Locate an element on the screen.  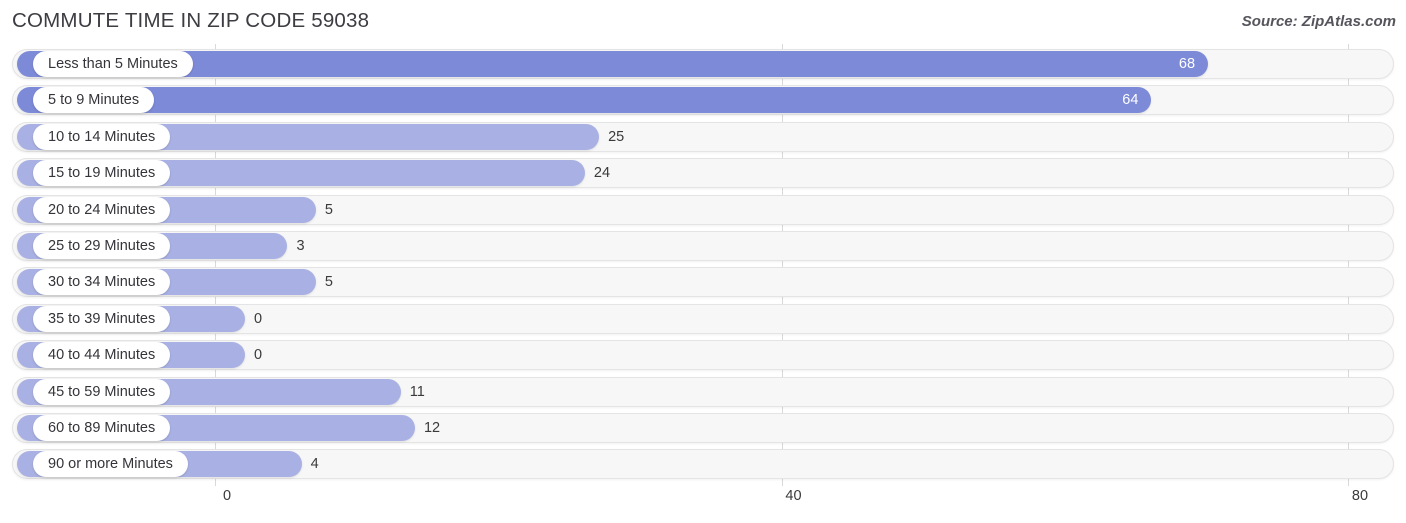
chart-row: 90 or more Minutes 4 is located at coordinates (703, 464).